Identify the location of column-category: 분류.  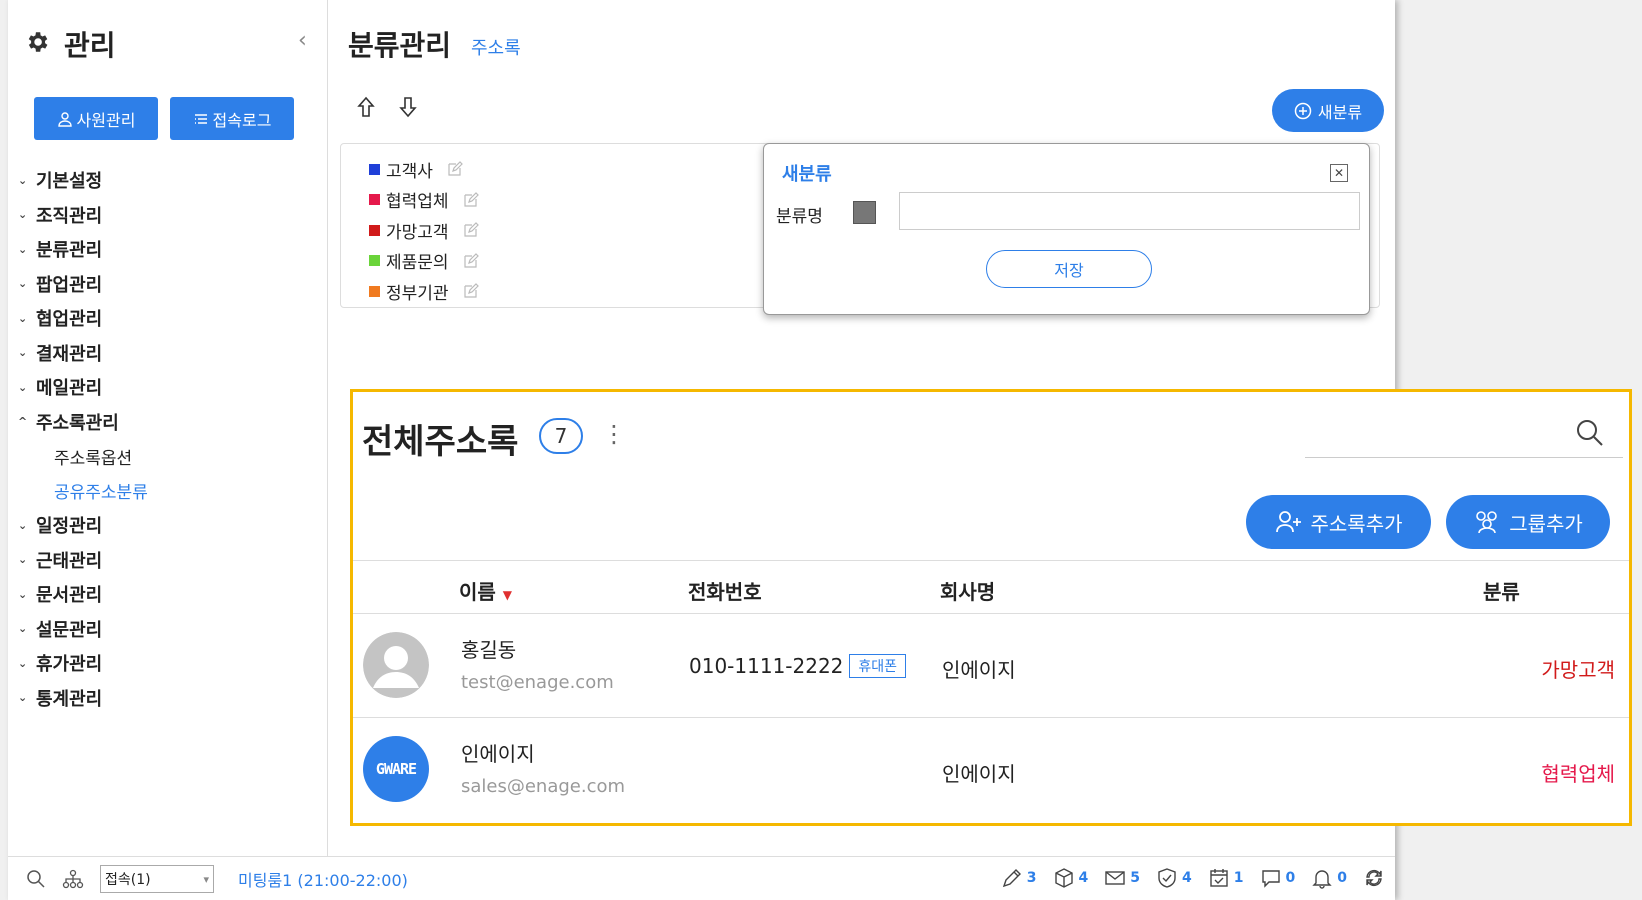
(1501, 590).